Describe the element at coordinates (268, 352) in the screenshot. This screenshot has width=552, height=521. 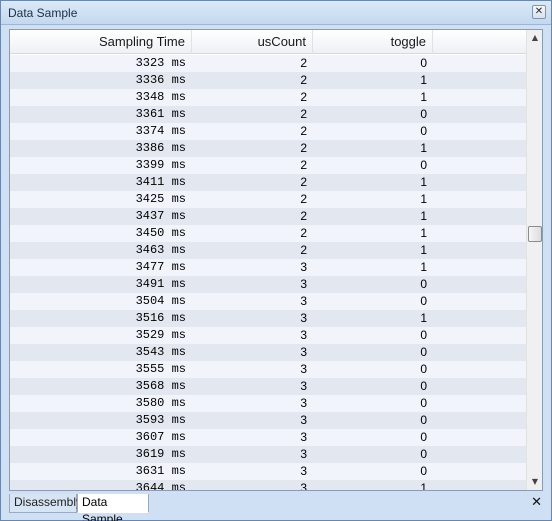
I see `table-row: 3543 ms 3 0` at that location.